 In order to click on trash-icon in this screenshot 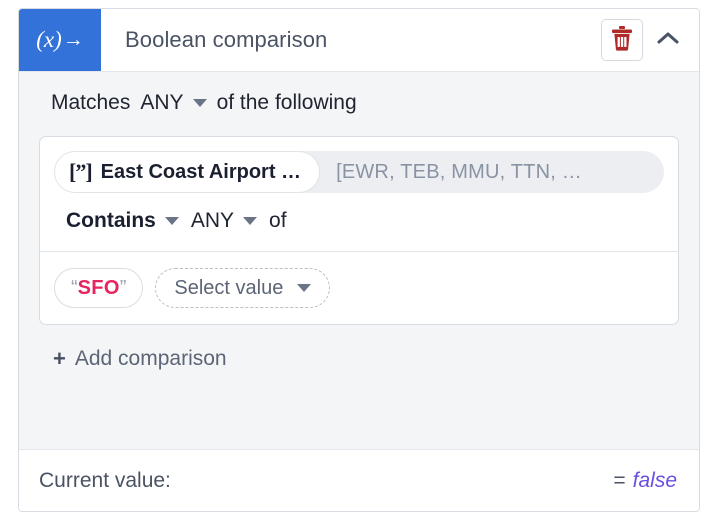, I will do `click(622, 40)`.